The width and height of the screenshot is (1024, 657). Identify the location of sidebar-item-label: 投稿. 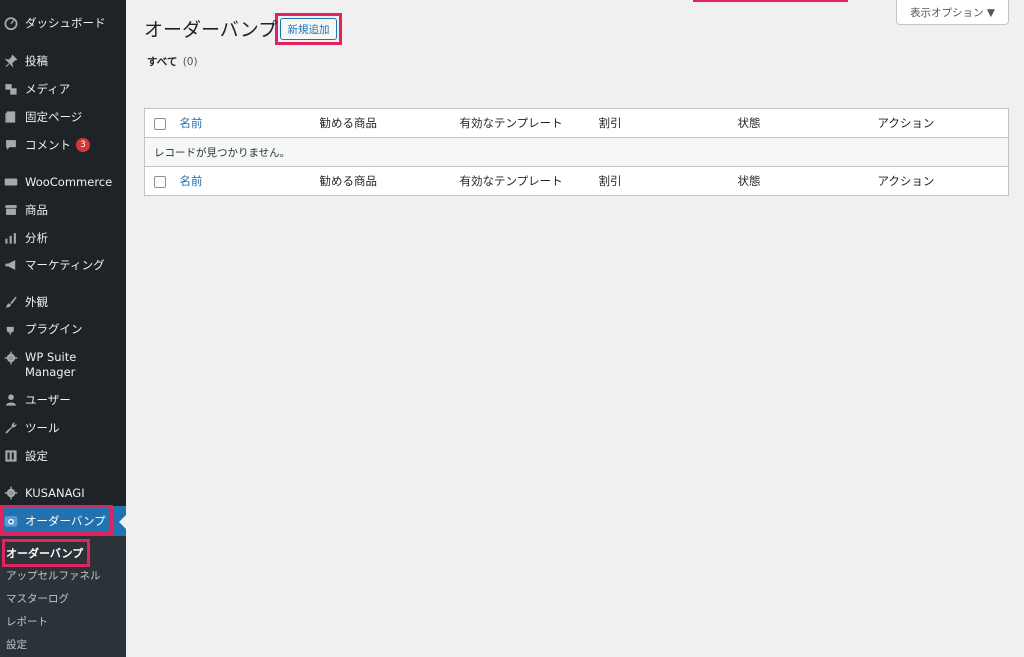
(36, 60).